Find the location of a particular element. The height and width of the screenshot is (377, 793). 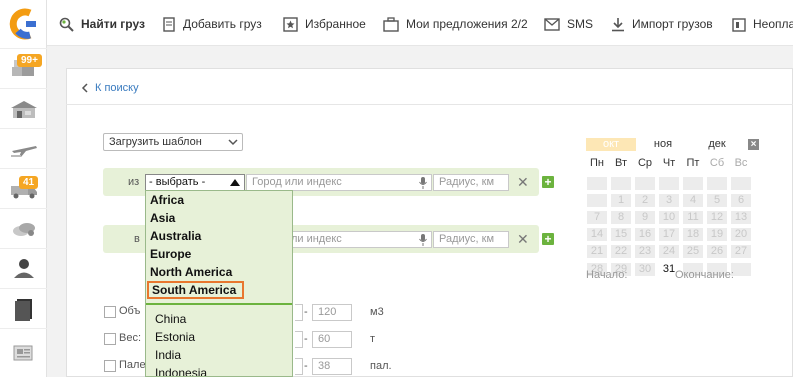

calendar-day: 22 is located at coordinates (621, 251).